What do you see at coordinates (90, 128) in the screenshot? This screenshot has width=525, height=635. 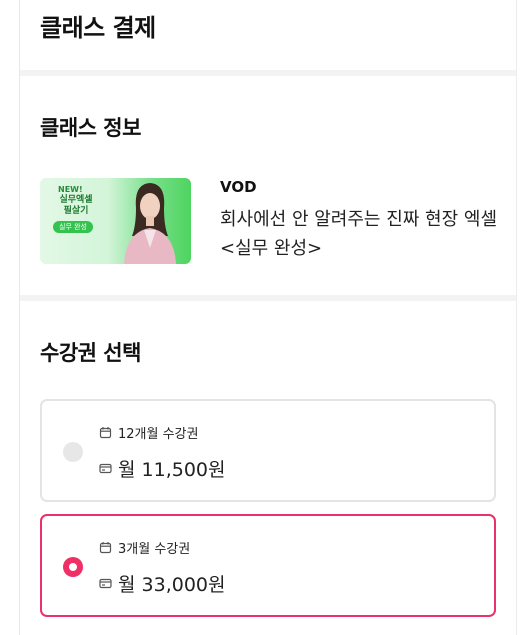 I see `class-info-title: 클래스 정보` at bounding box center [90, 128].